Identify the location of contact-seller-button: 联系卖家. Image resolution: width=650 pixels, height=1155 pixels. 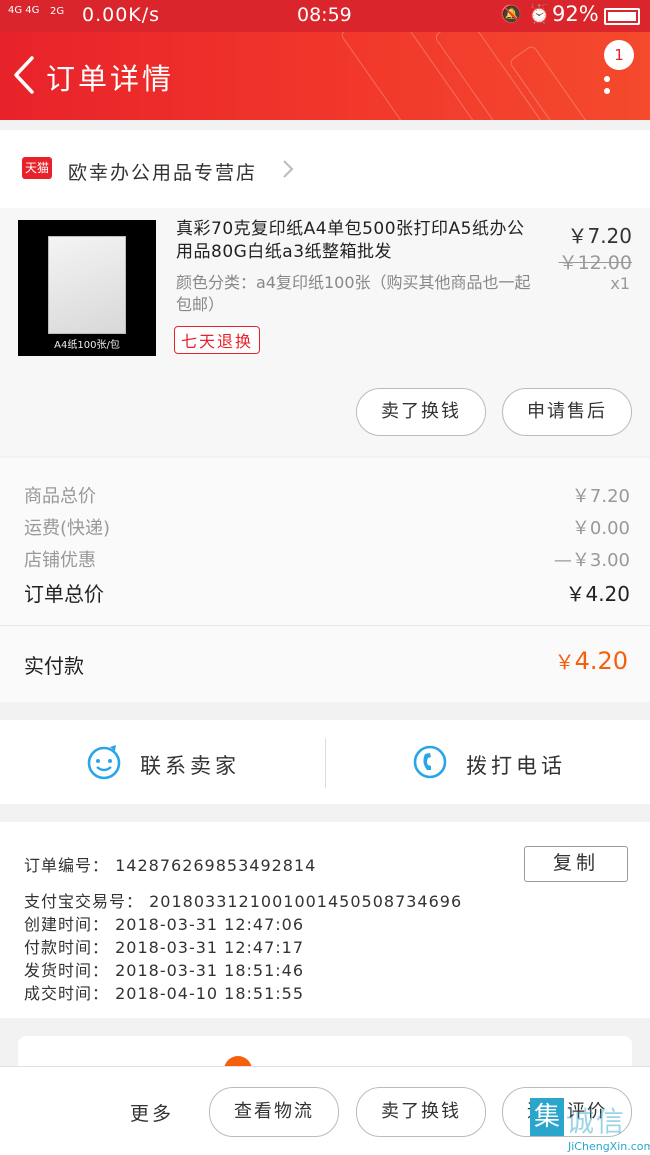
(162, 762).